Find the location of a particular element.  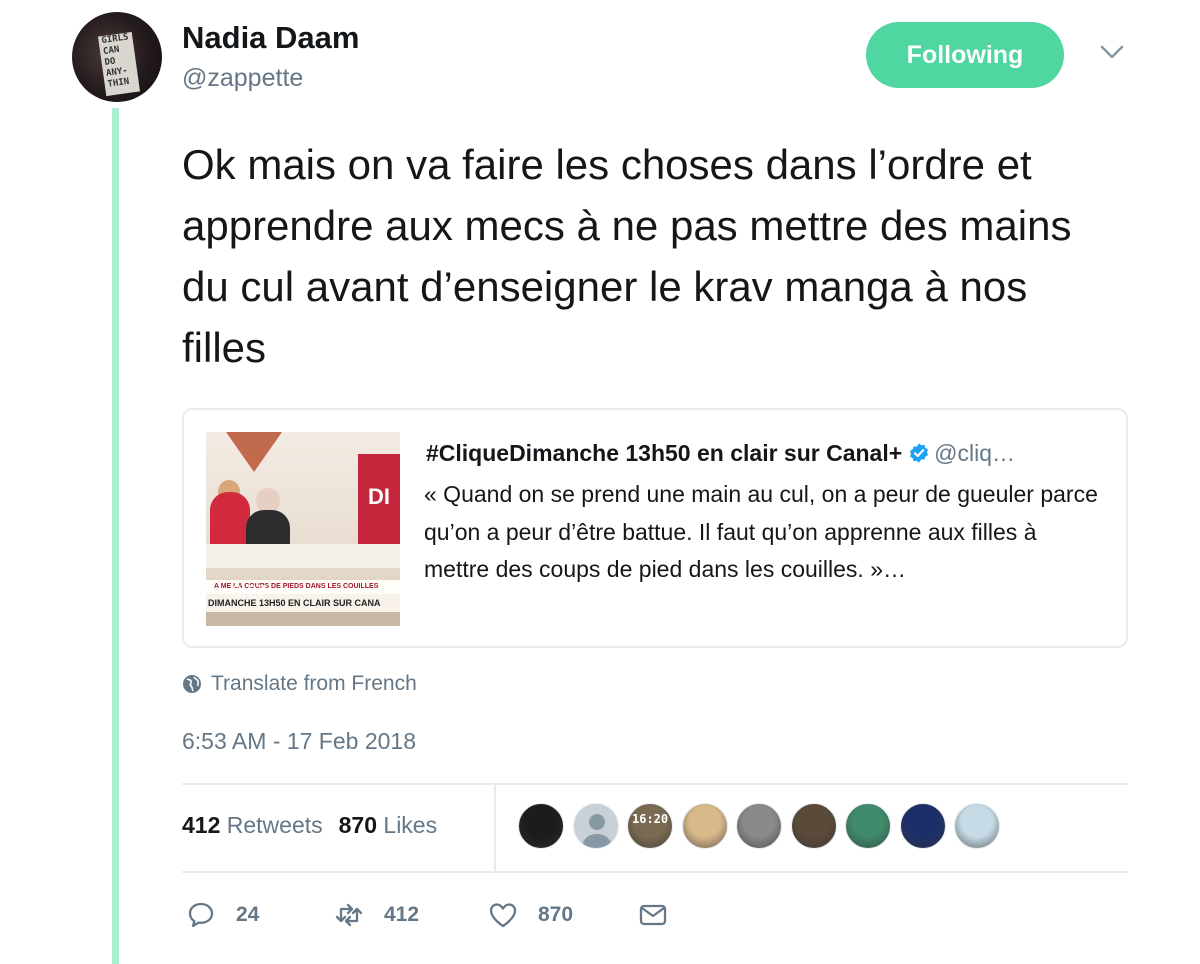

default-user-icon is located at coordinates (596, 831).